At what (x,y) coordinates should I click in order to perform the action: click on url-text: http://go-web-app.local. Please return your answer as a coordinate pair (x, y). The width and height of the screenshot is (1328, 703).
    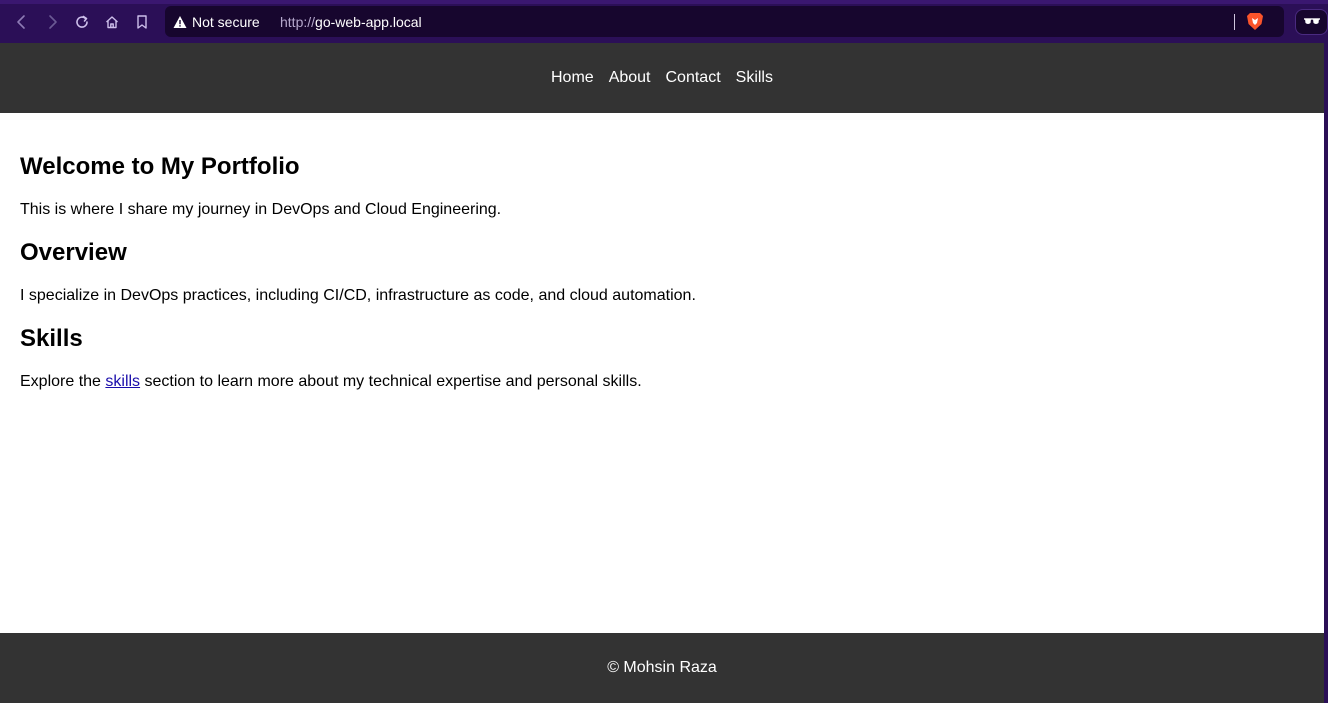
    Looking at the image, I should click on (351, 21).